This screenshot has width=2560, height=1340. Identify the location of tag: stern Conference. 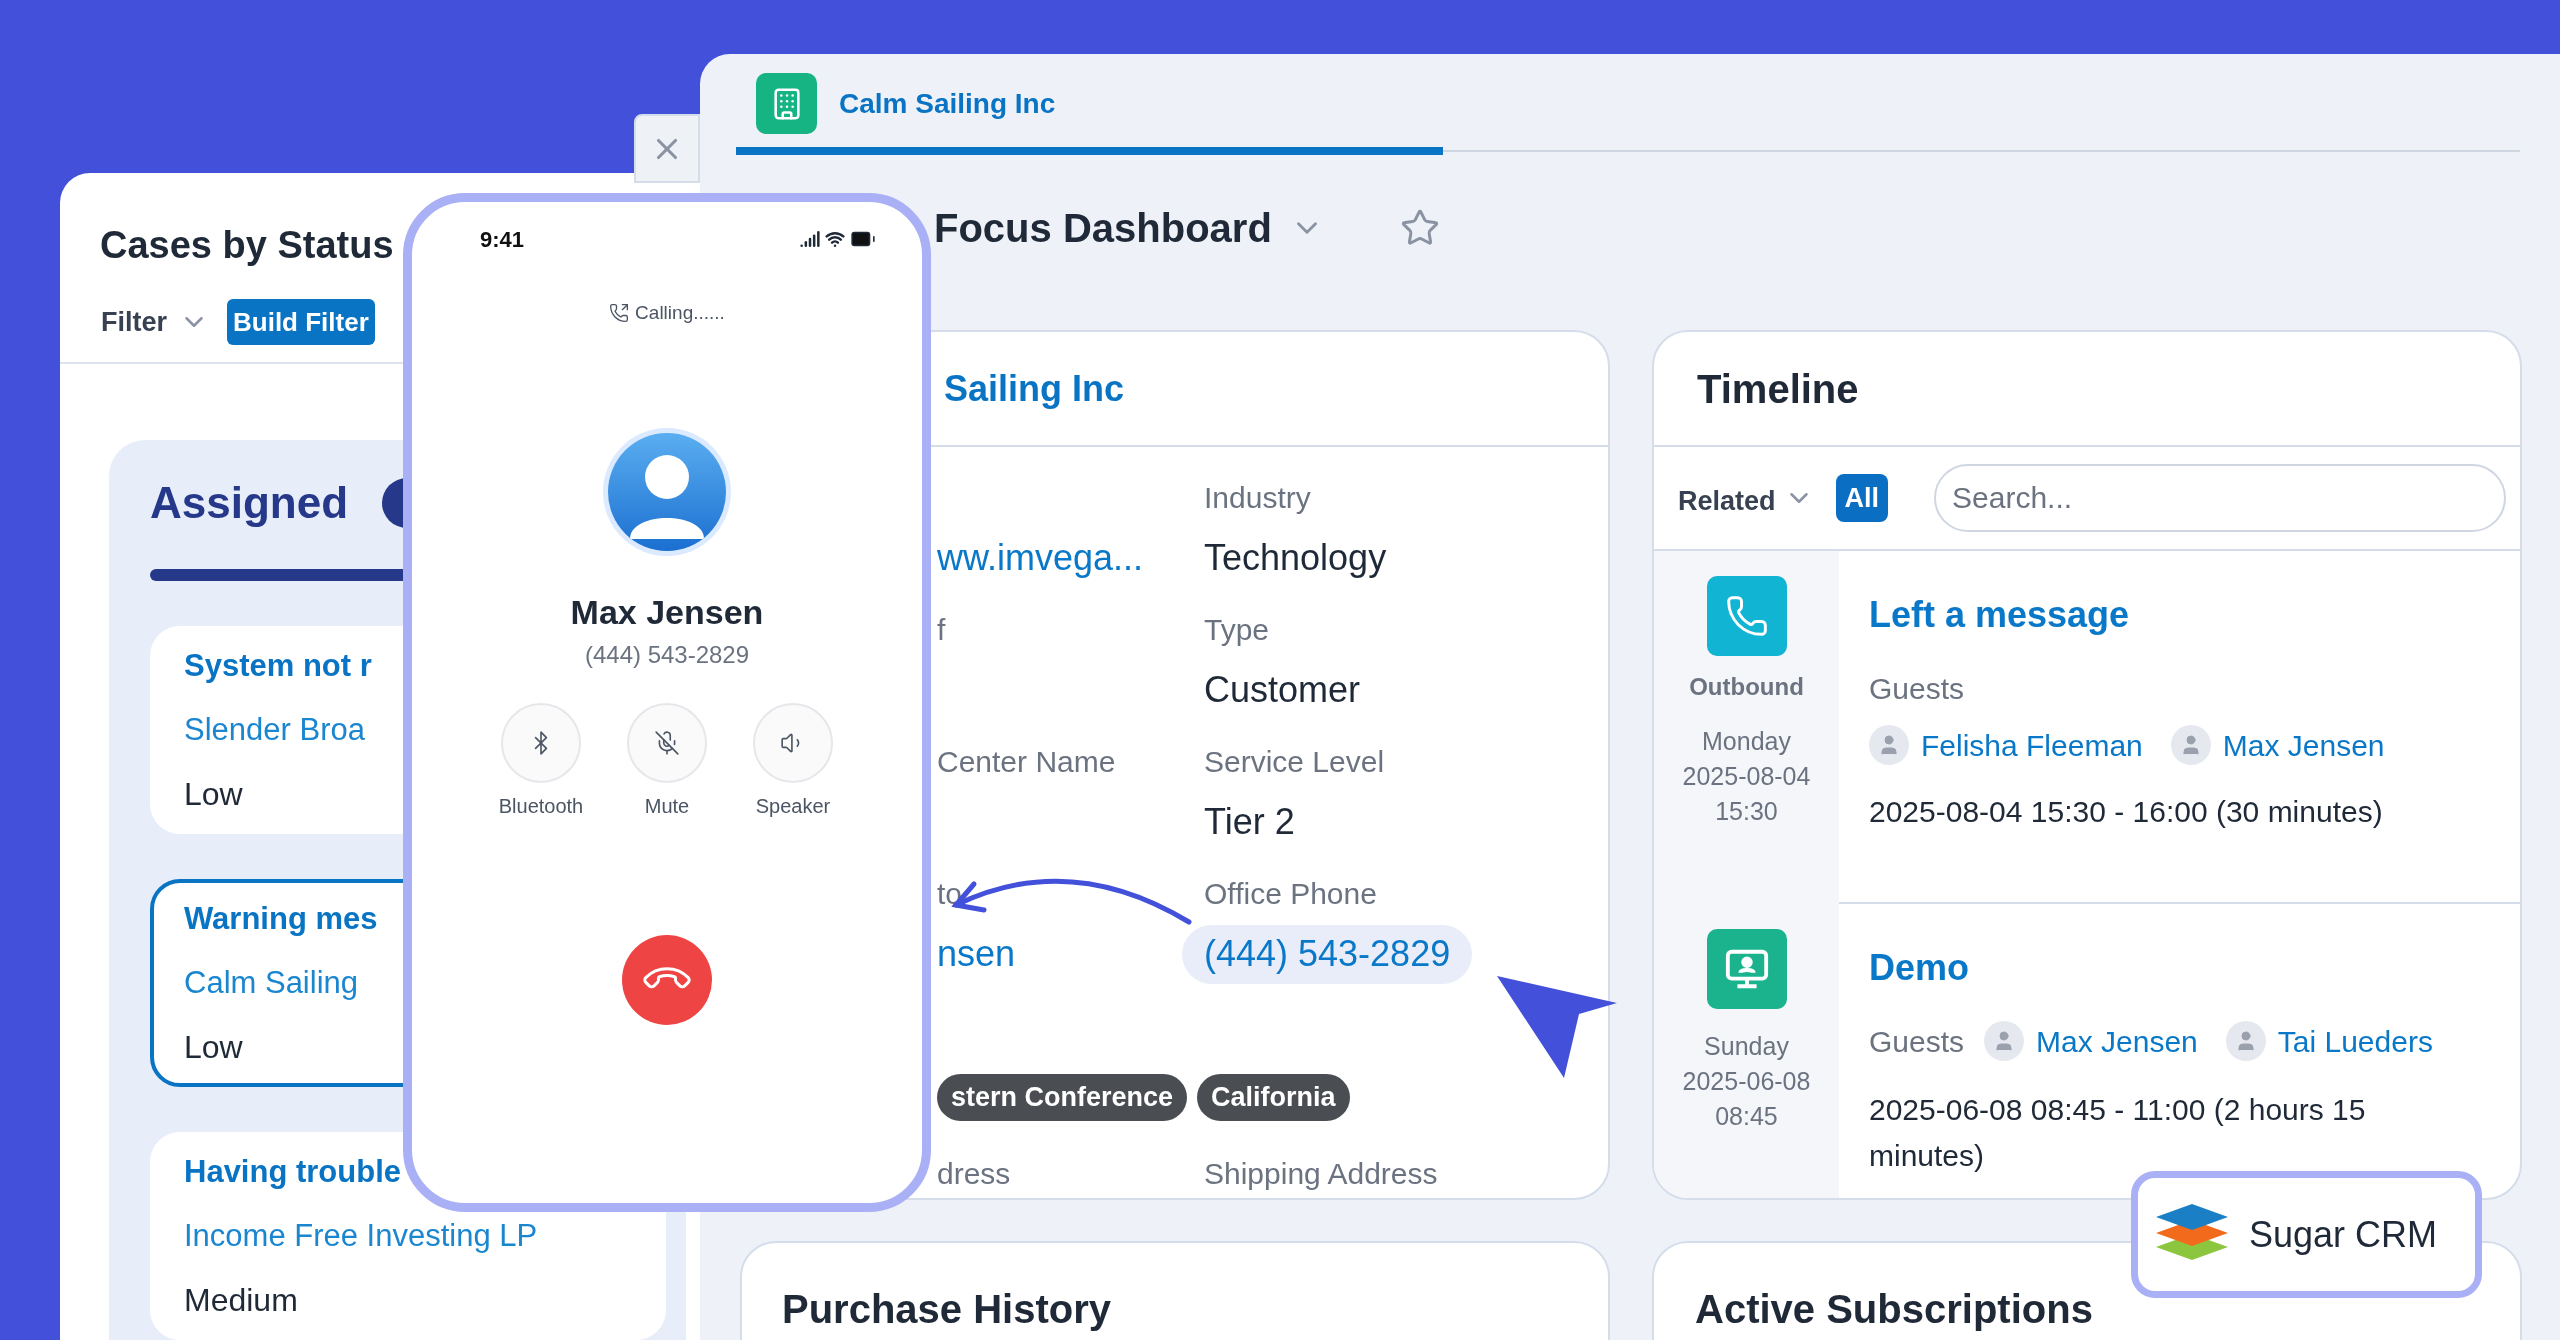
(1062, 1097).